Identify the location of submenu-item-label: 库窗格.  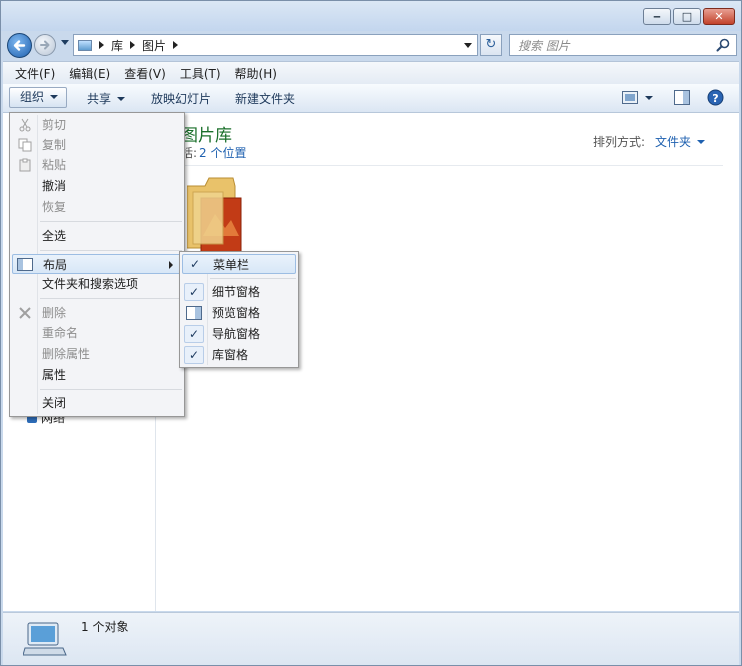
(230, 355).